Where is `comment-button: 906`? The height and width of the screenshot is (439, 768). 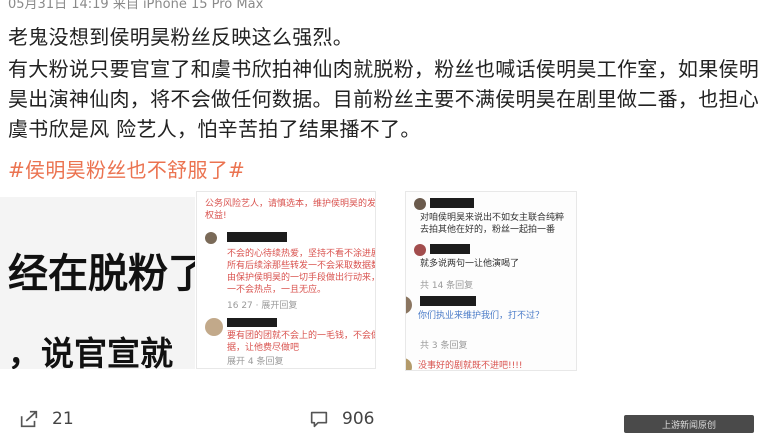
comment-button: 906 is located at coordinates (341, 419).